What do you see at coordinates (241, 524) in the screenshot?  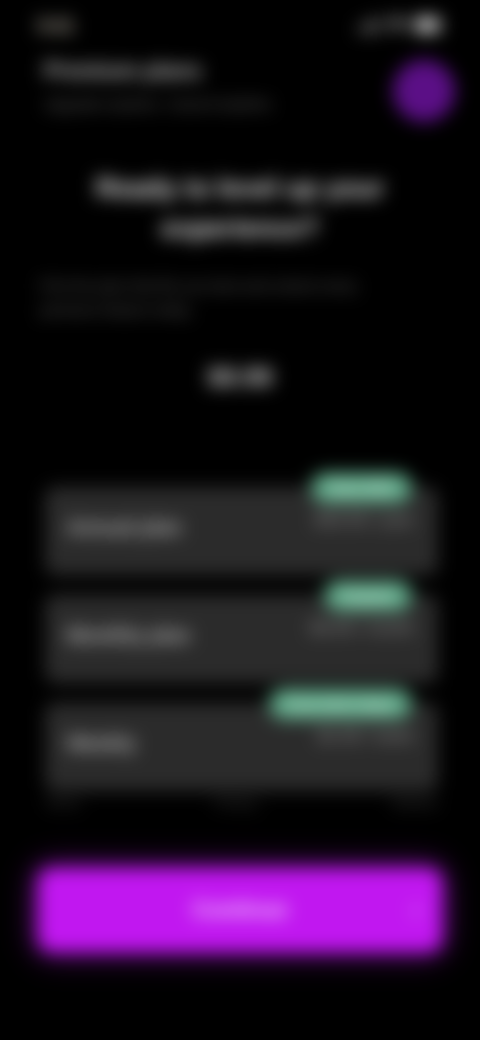 I see `plan-card-annual: Save 50% Annual plan $59.99 / year` at bounding box center [241, 524].